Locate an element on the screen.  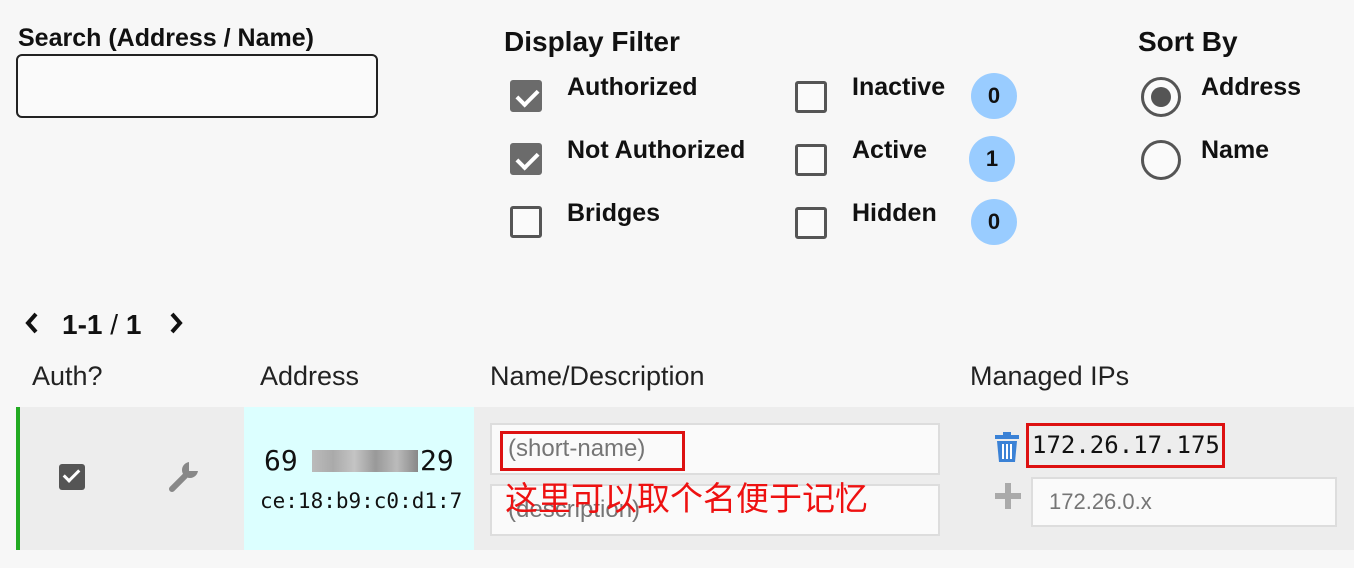
address-start: 69 is located at coordinates (281, 460).